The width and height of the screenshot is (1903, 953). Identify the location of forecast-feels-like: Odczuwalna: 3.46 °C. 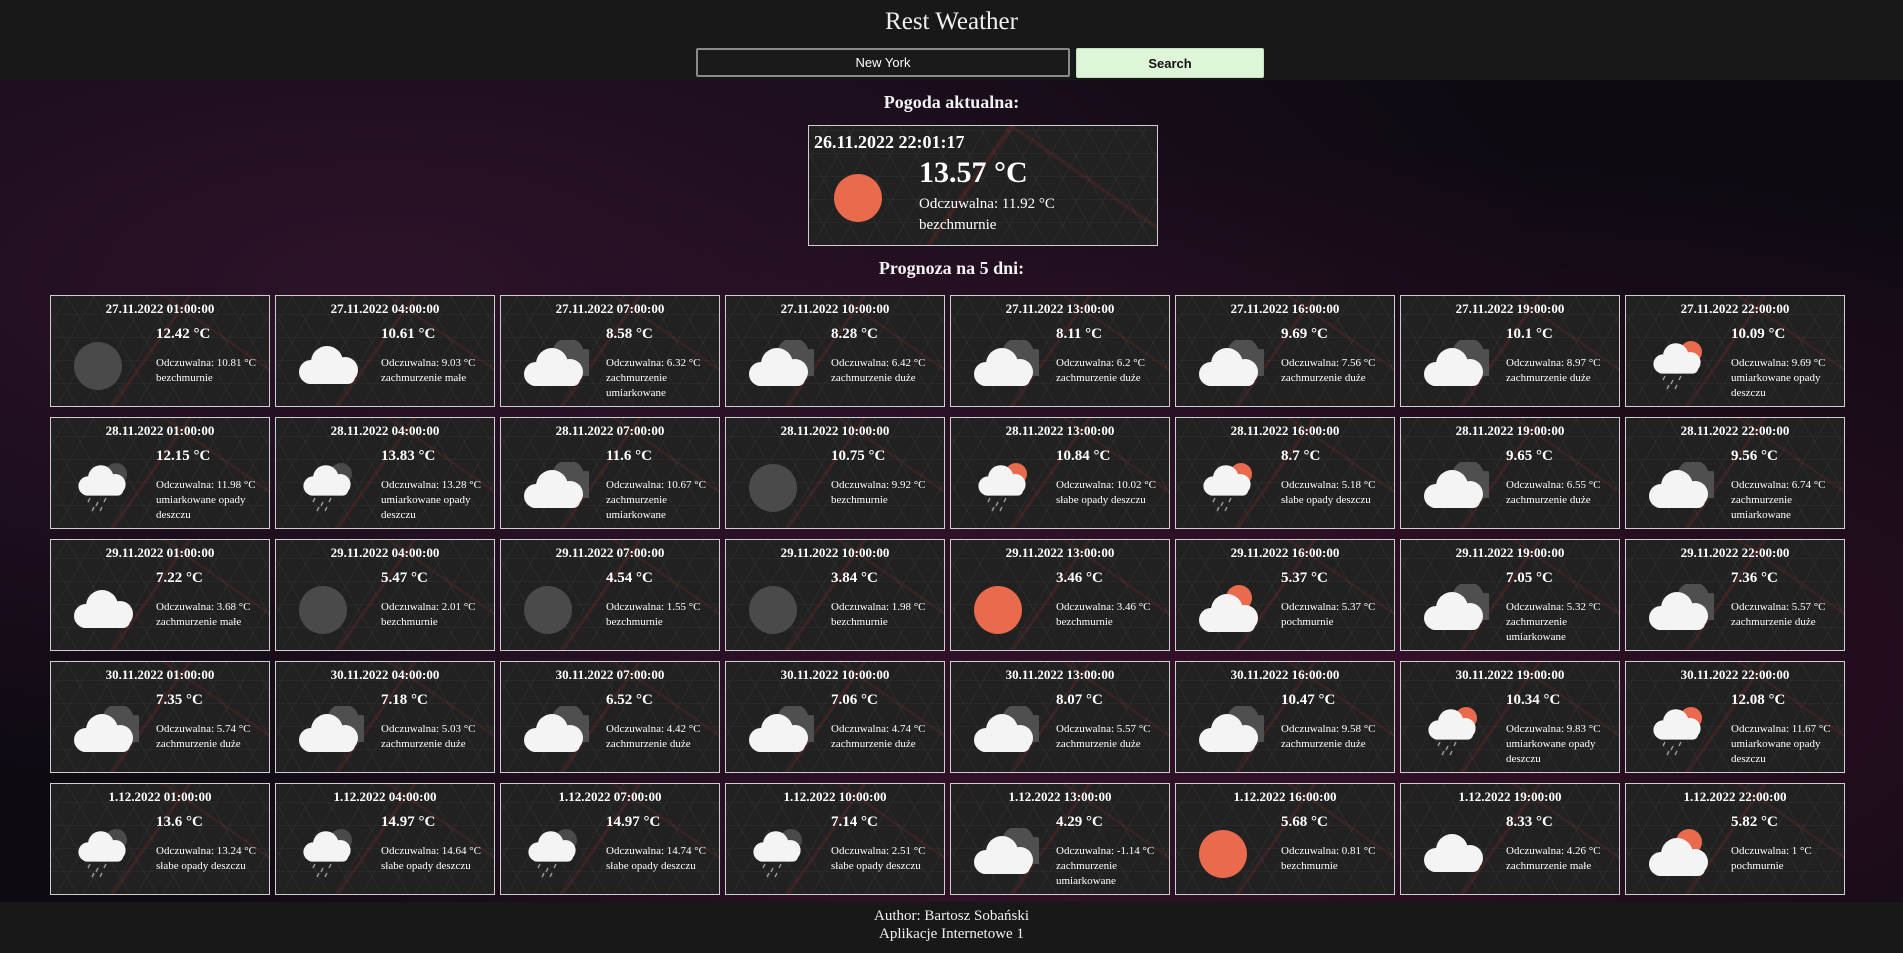
(1103, 607).